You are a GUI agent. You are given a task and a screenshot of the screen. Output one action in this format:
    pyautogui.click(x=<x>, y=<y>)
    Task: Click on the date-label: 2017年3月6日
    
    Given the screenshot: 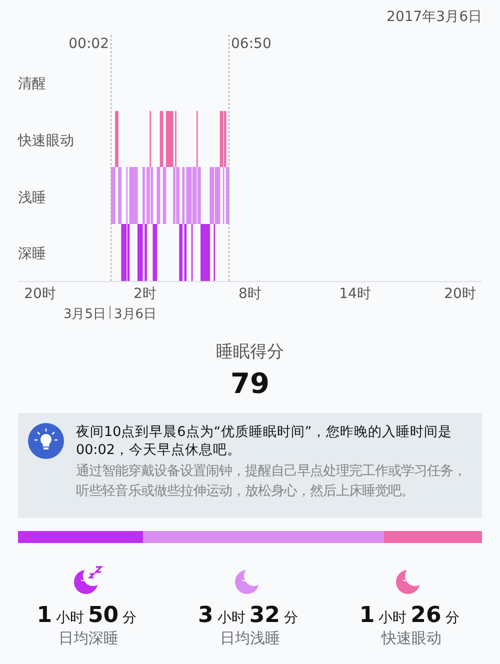 What is the action you would take?
    pyautogui.click(x=434, y=17)
    